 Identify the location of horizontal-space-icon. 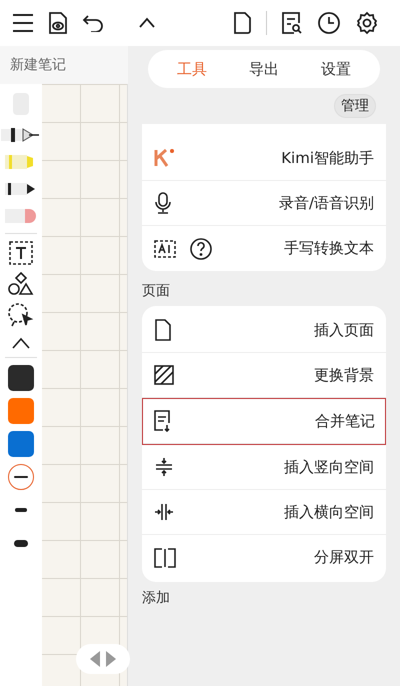
(164, 512).